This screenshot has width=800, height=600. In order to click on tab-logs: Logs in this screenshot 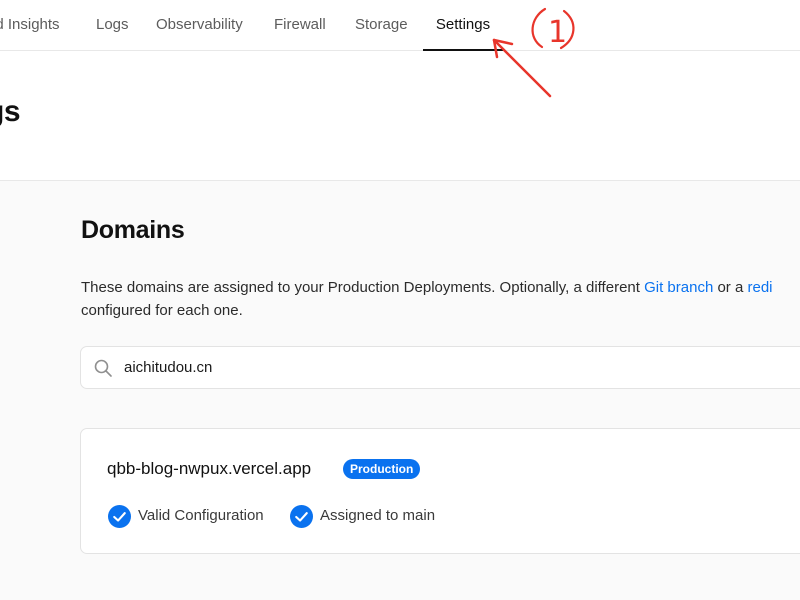, I will do `click(112, 25)`.